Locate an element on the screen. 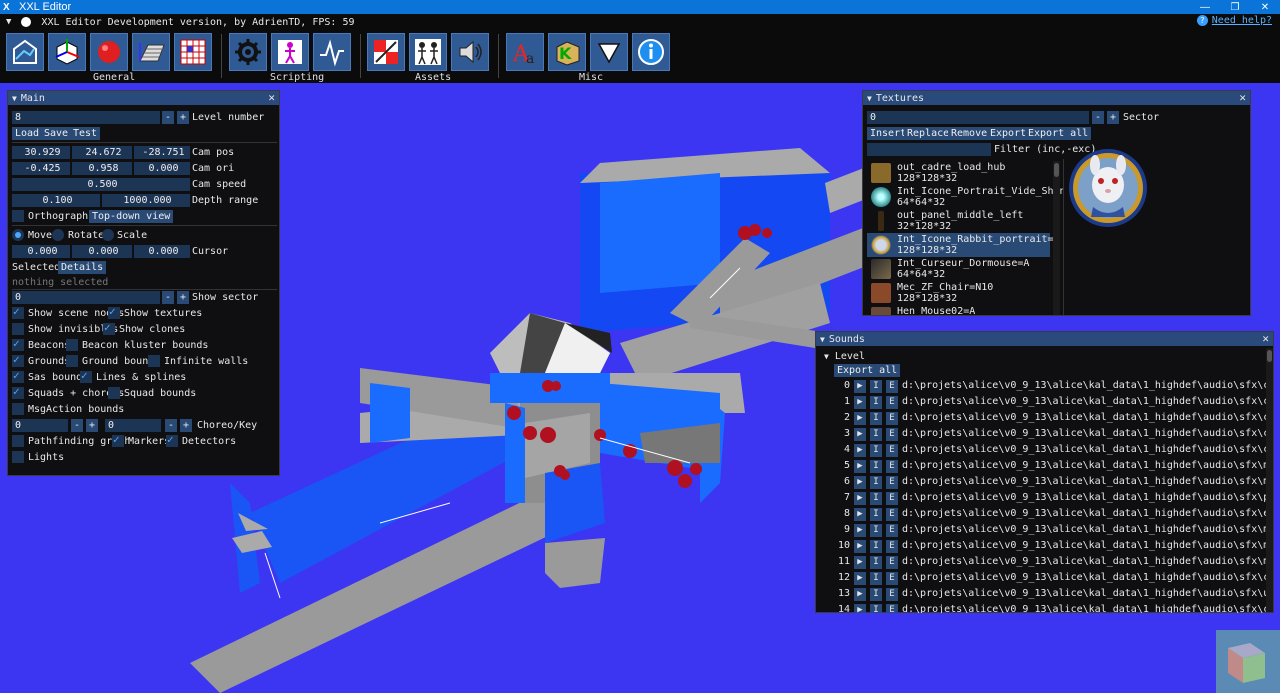 This screenshot has width=1280, height=693. texture-filter-input is located at coordinates (929, 149).